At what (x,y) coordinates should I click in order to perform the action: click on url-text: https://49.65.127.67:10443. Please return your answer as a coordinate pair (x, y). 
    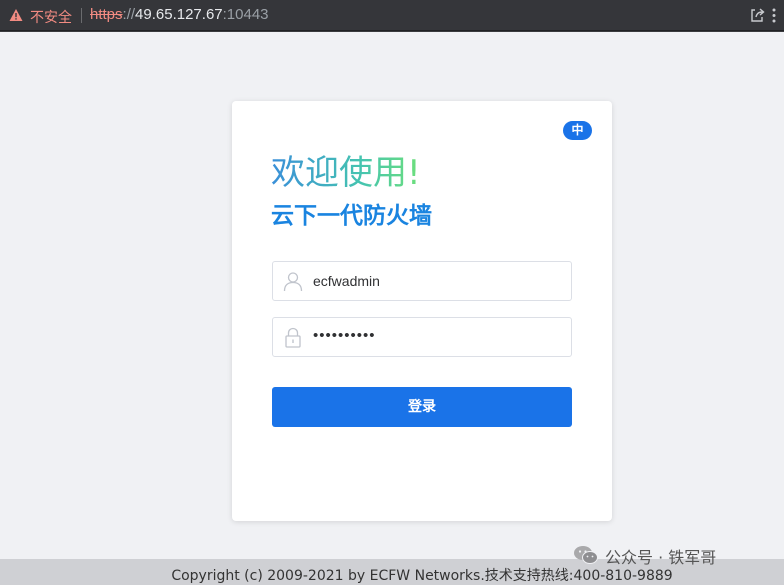
    Looking at the image, I should click on (179, 14).